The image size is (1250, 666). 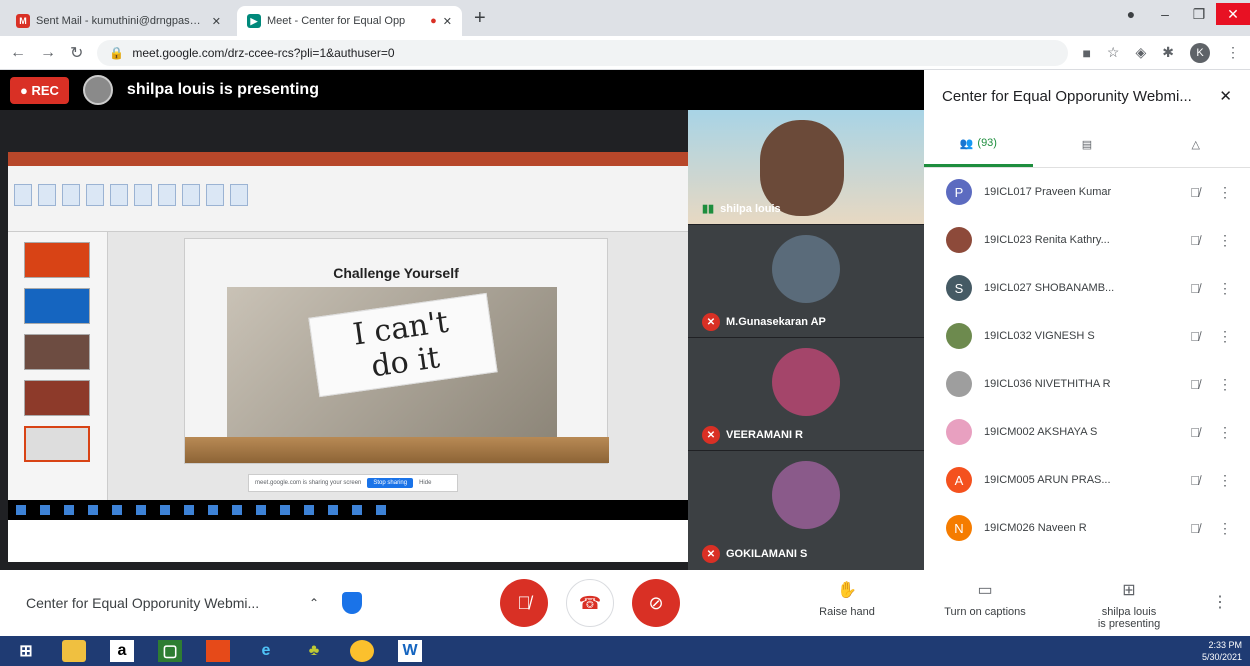 I want to click on tab-chat: ▤, so click(x=1087, y=144).